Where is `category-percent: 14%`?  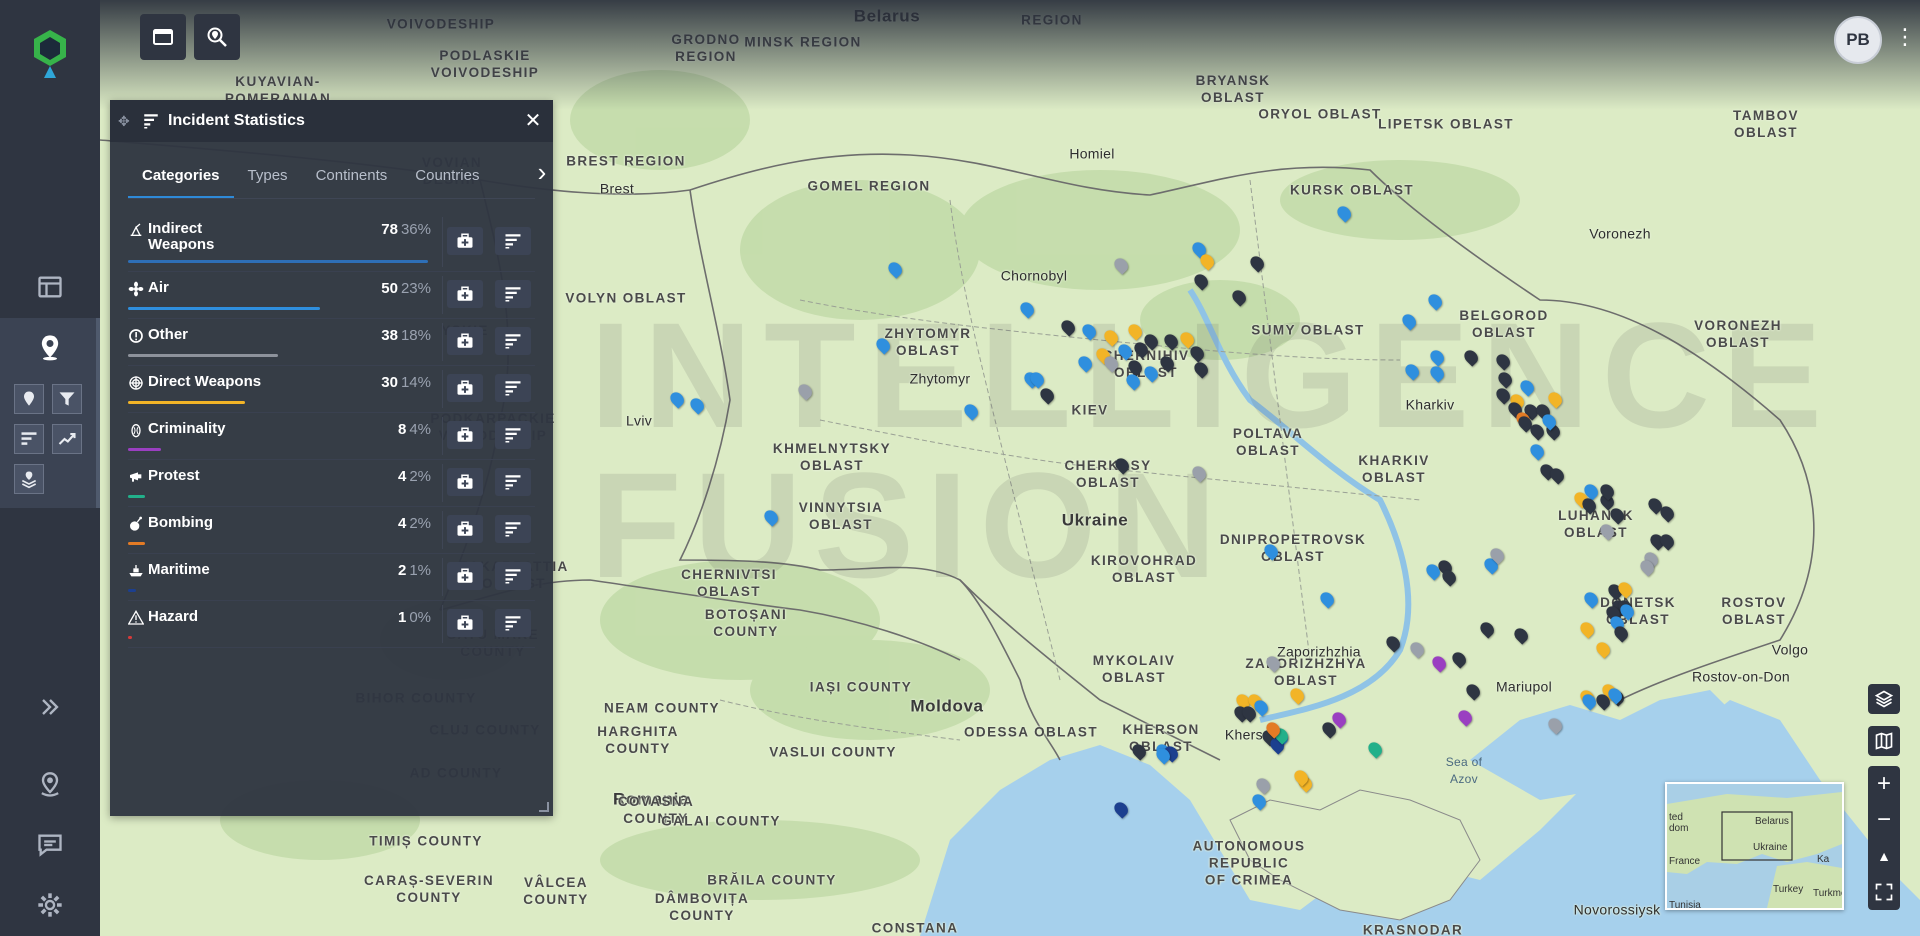 category-percent: 14% is located at coordinates (415, 382).